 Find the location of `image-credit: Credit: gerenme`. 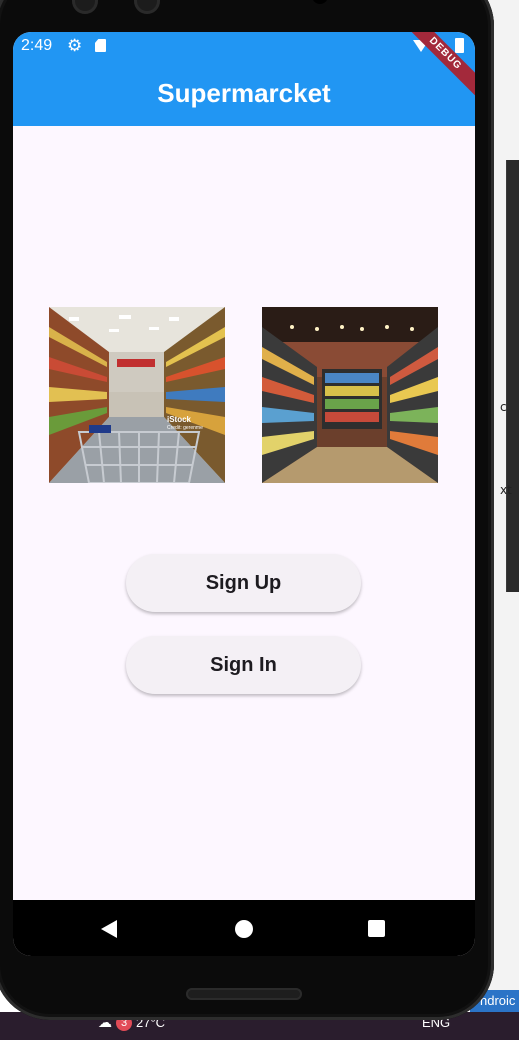

image-credit: Credit: gerenme is located at coordinates (185, 428).